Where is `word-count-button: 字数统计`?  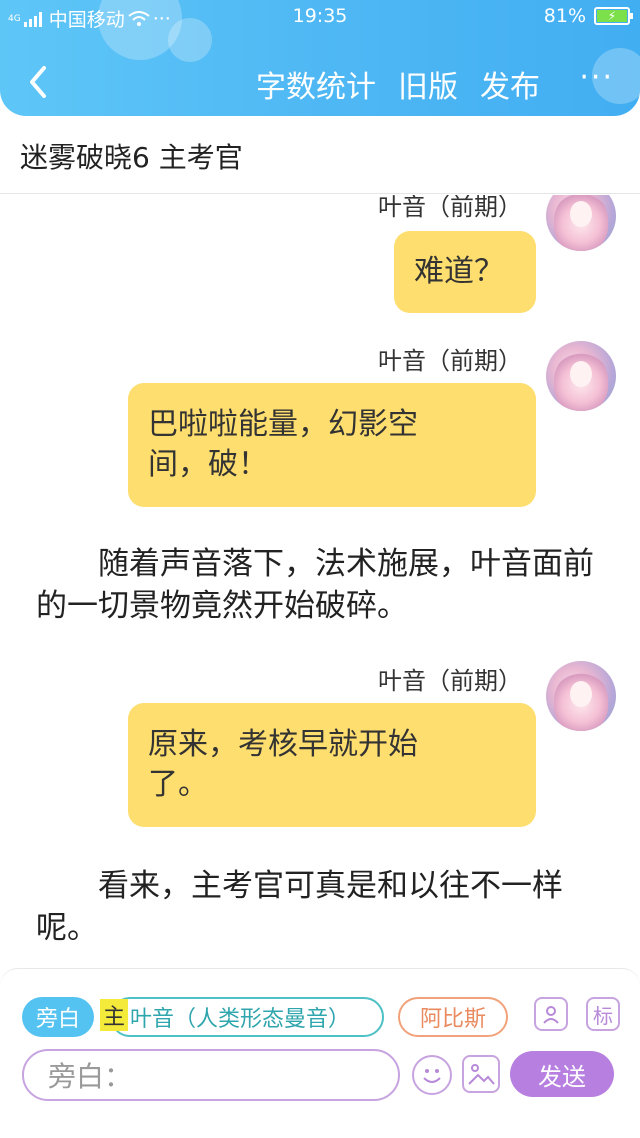 word-count-button: 字数统计 is located at coordinates (316, 84).